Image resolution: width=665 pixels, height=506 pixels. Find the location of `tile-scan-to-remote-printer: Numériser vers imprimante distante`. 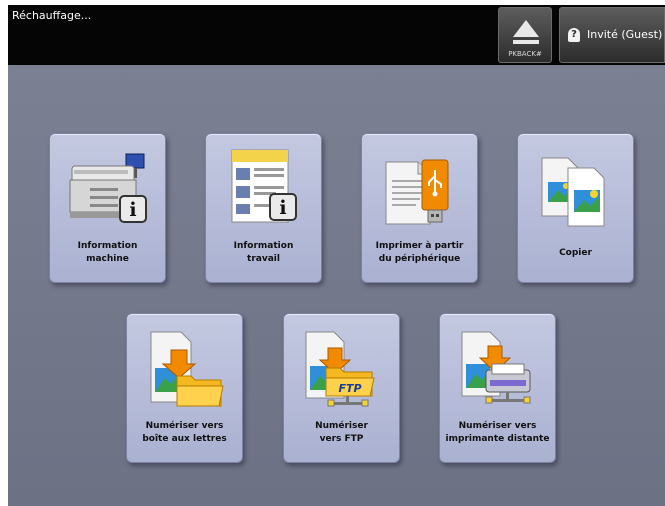

tile-scan-to-remote-printer: Numériser vers imprimante distante is located at coordinates (497, 388).